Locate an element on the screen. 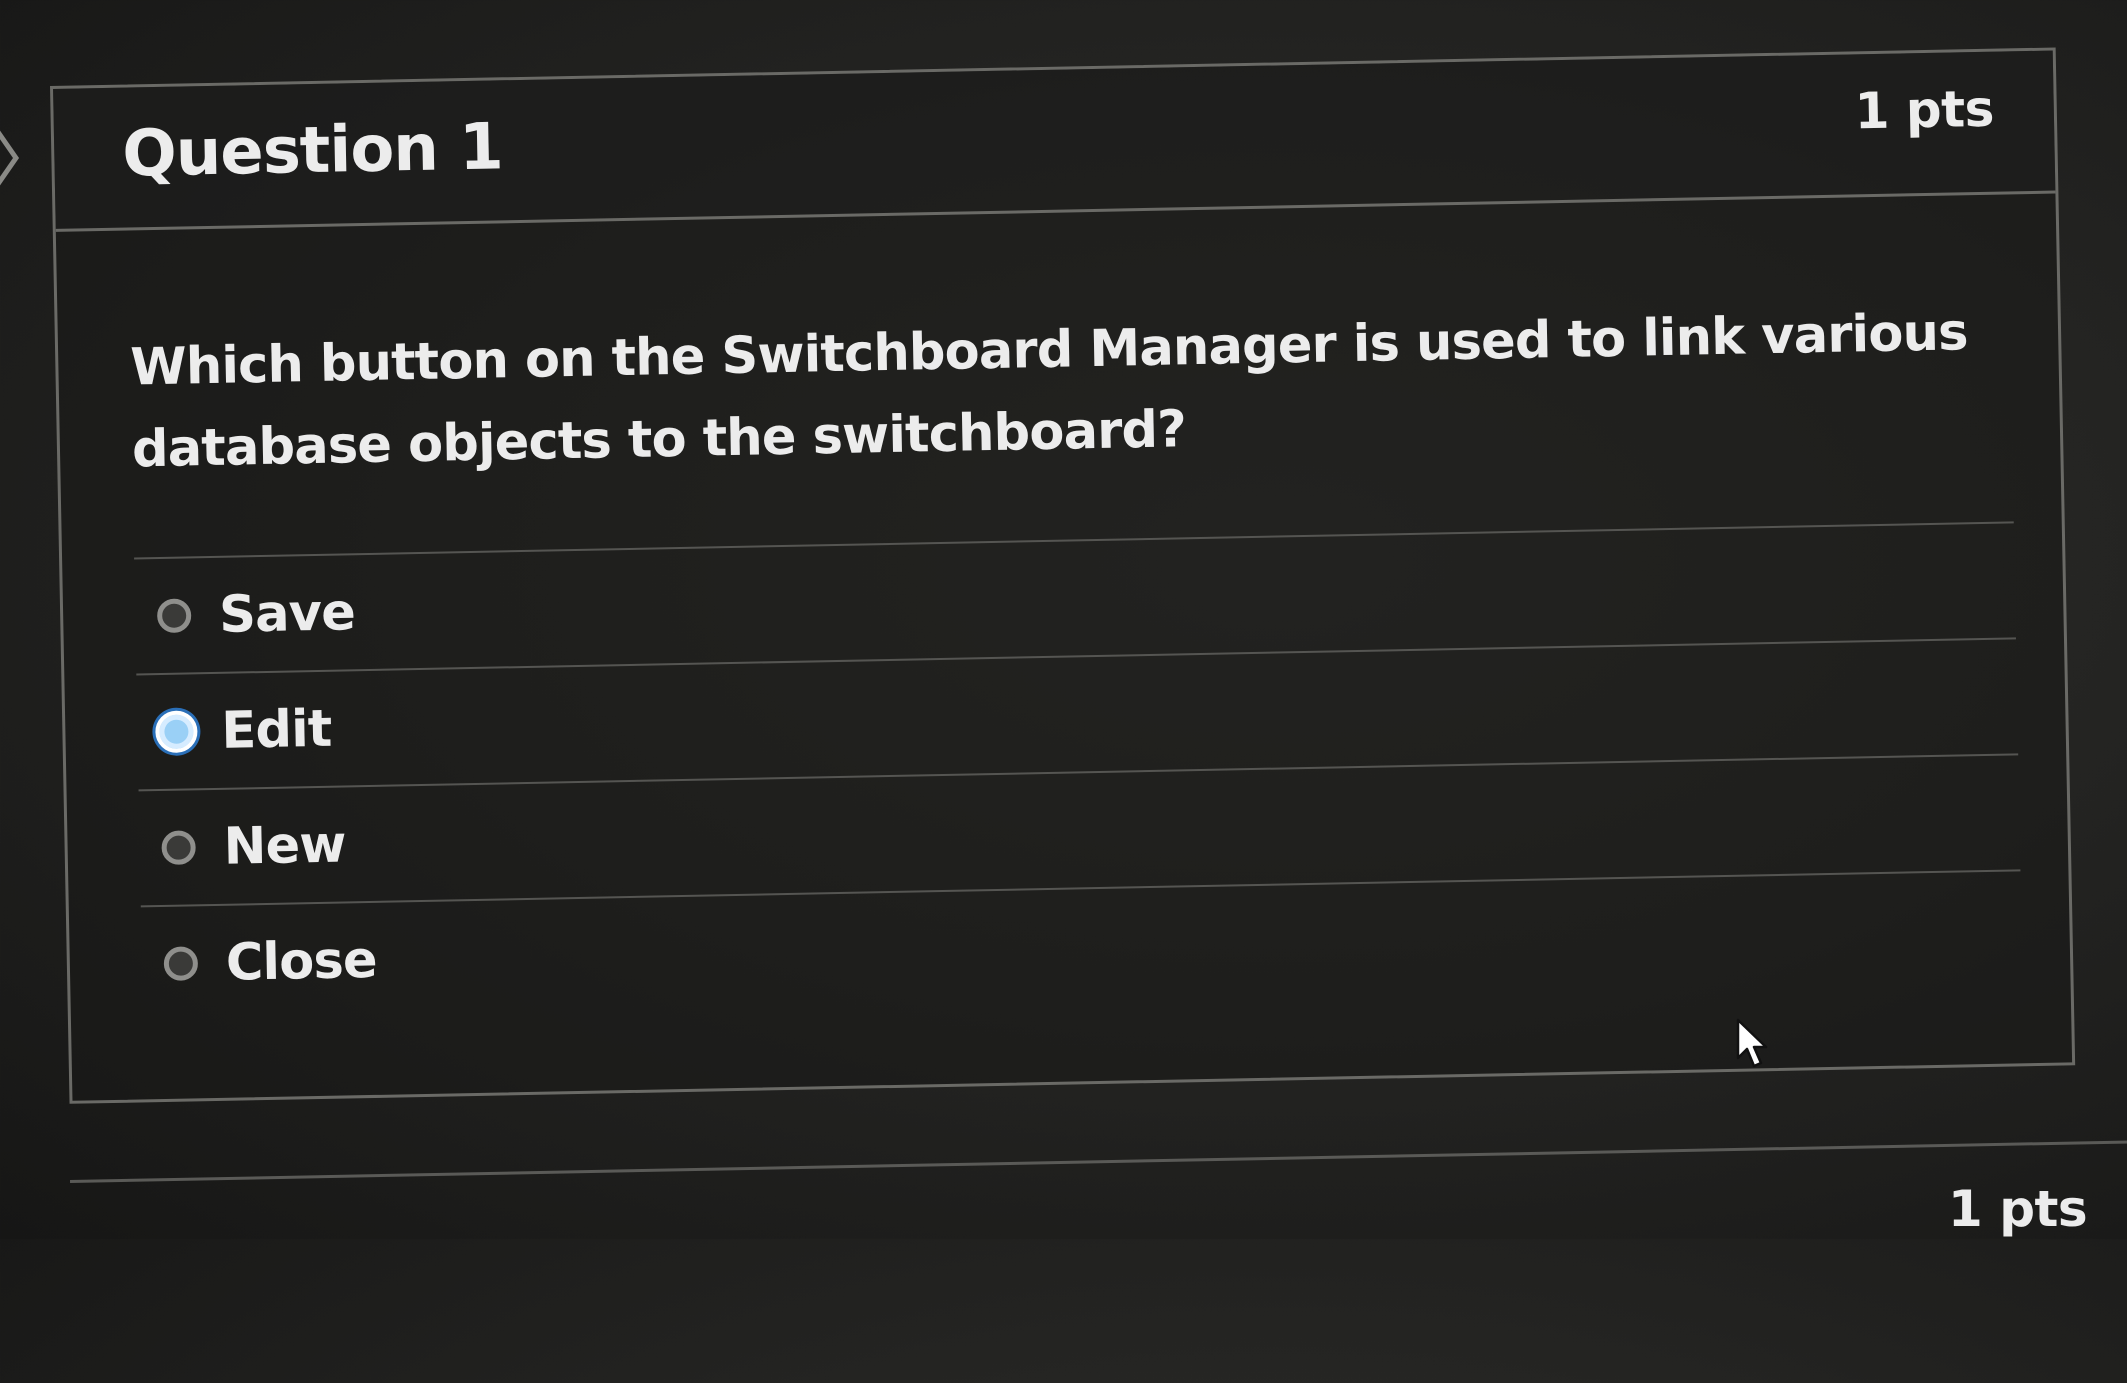 This screenshot has height=1383, width=2127. next-question-points: 1 pts is located at coordinates (2018, 1209).